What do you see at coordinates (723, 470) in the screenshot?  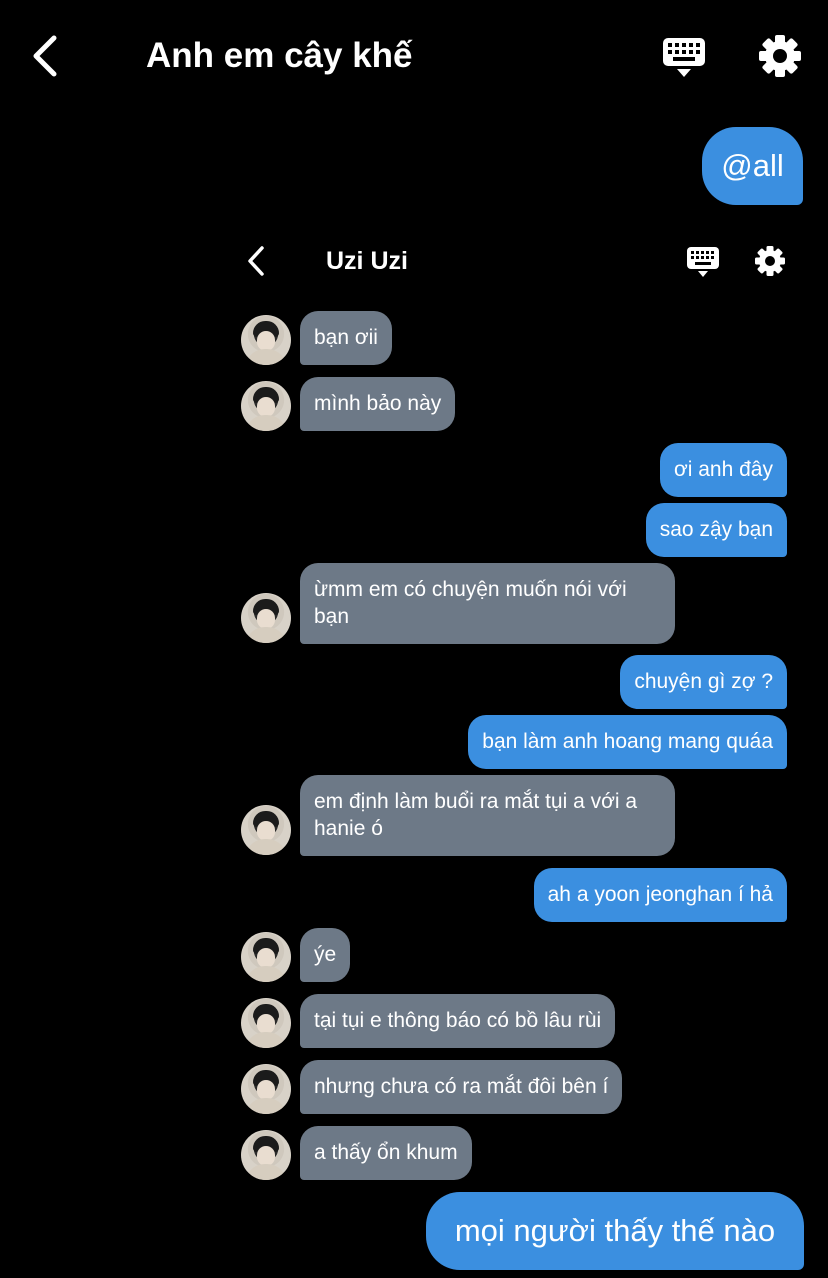 I see `message-bubble-outgoing: ơi anh đây` at bounding box center [723, 470].